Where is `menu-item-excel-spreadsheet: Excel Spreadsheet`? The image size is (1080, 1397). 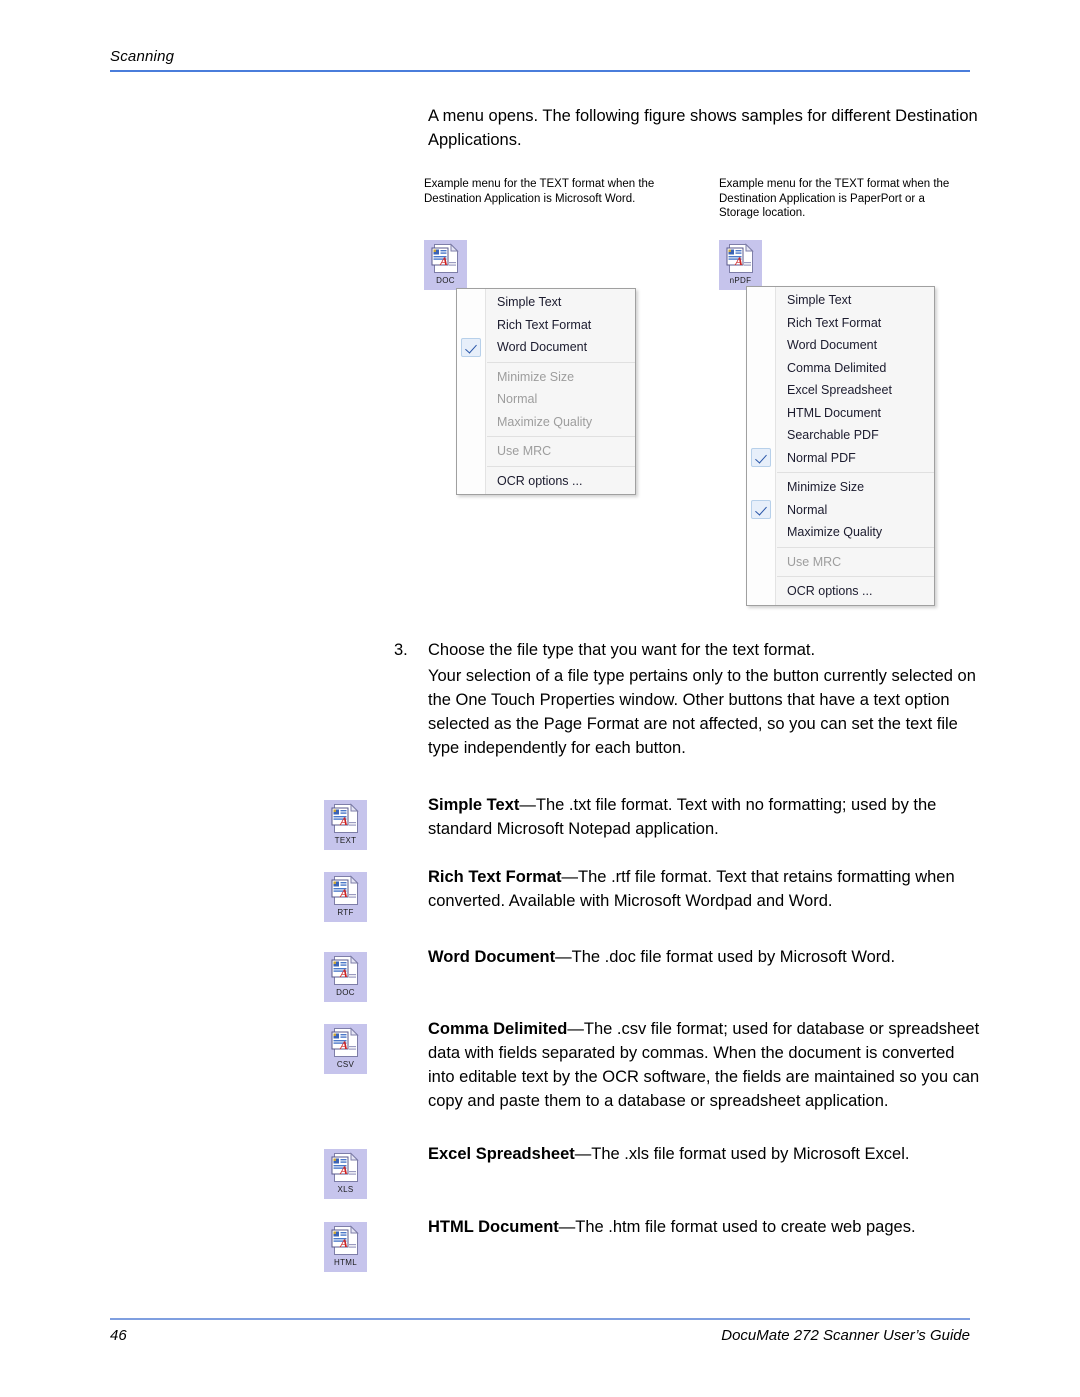 menu-item-excel-spreadsheet: Excel Spreadsheet is located at coordinates (840, 390).